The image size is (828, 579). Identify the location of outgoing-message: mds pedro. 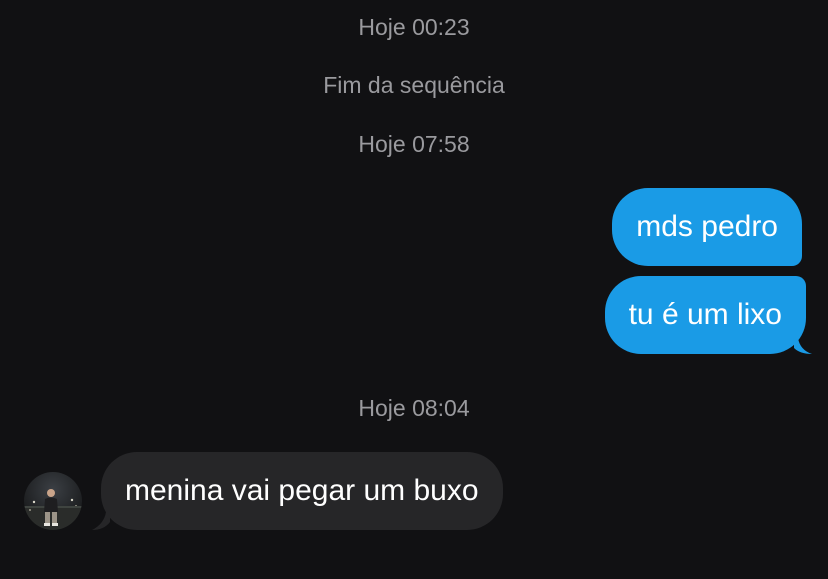
(707, 227).